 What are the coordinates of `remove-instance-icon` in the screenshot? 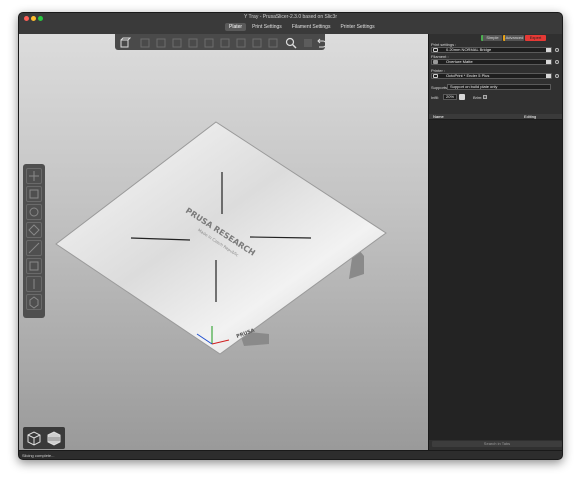 It's located at (241, 42).